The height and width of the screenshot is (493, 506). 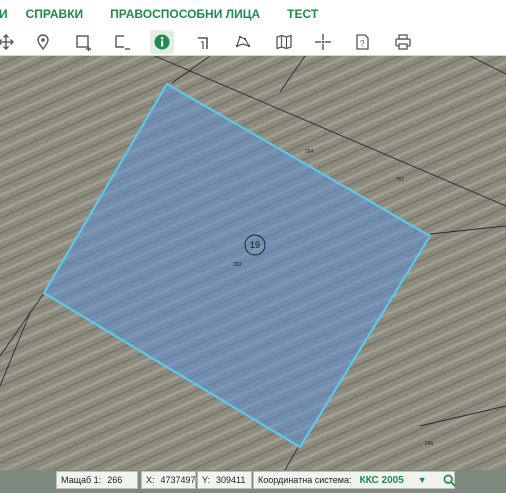 I want to click on y-value: 309411, so click(x=231, y=480).